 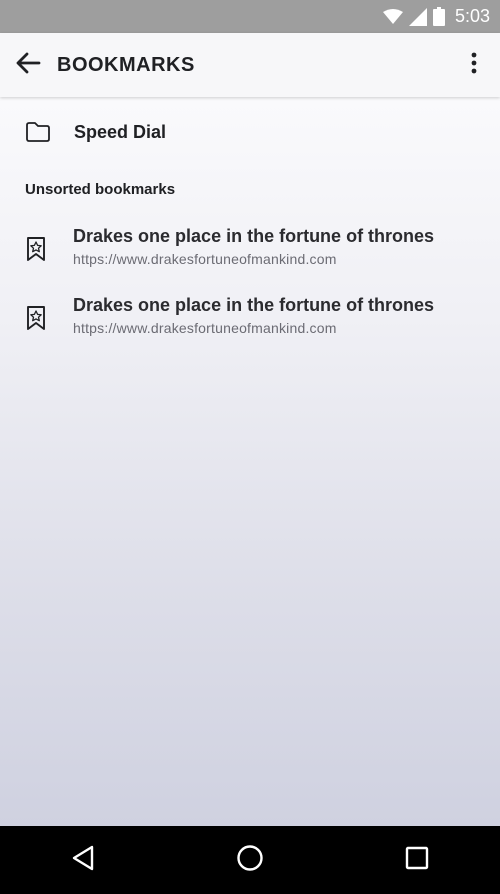 I want to click on folder-item-speed-dial: Speed Dial, so click(x=250, y=132).